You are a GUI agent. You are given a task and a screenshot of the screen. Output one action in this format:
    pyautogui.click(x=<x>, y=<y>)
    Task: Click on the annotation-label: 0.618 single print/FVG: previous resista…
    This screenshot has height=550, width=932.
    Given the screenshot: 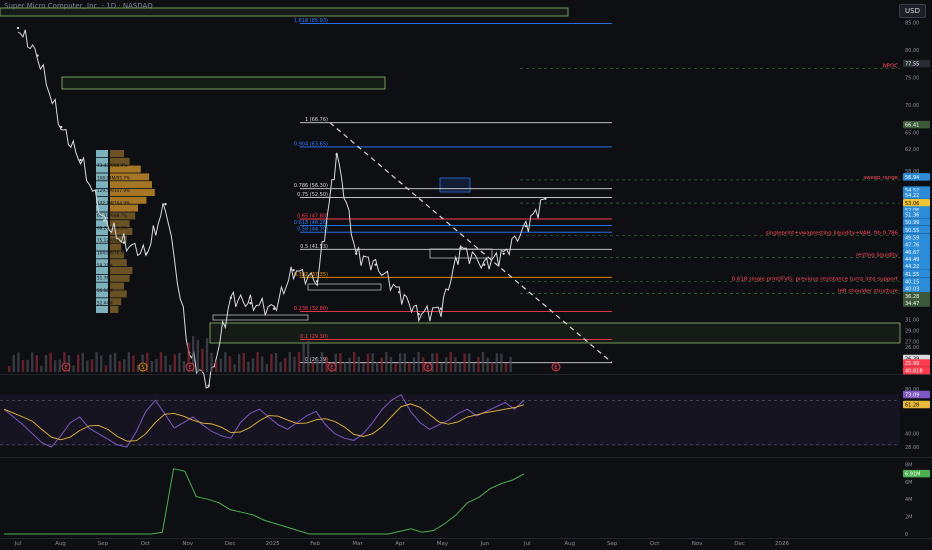 What is the action you would take?
    pyautogui.click(x=815, y=280)
    